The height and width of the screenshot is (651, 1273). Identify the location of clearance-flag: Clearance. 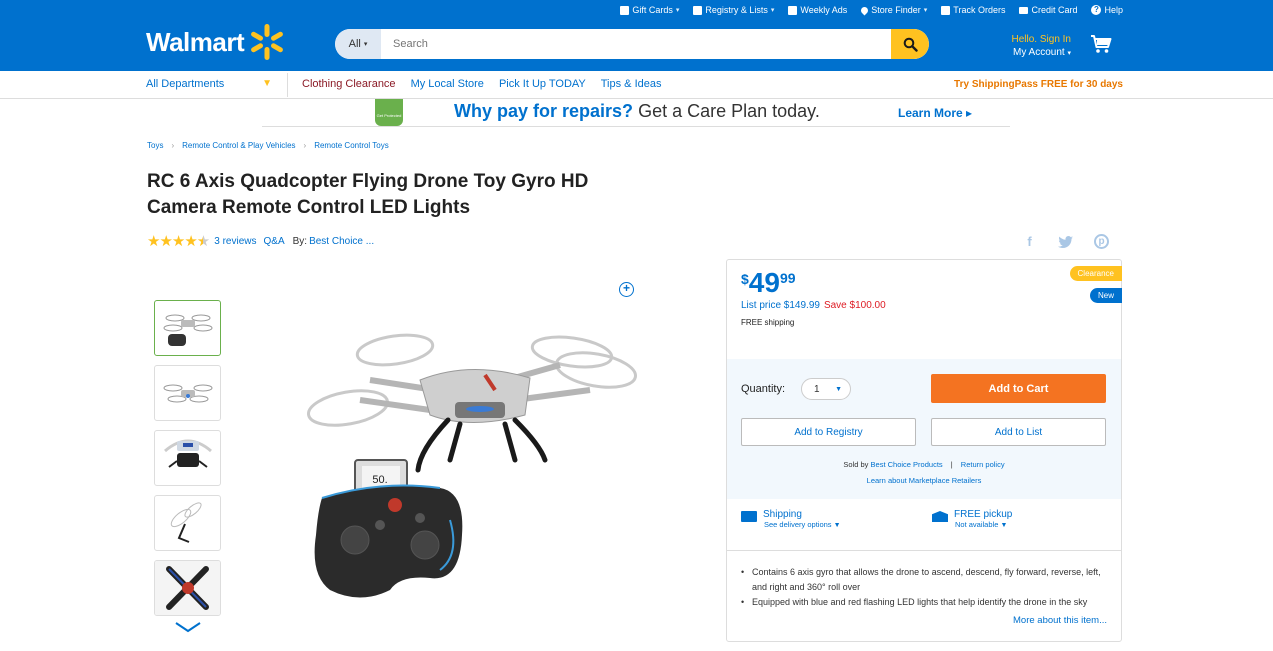
(1095, 273).